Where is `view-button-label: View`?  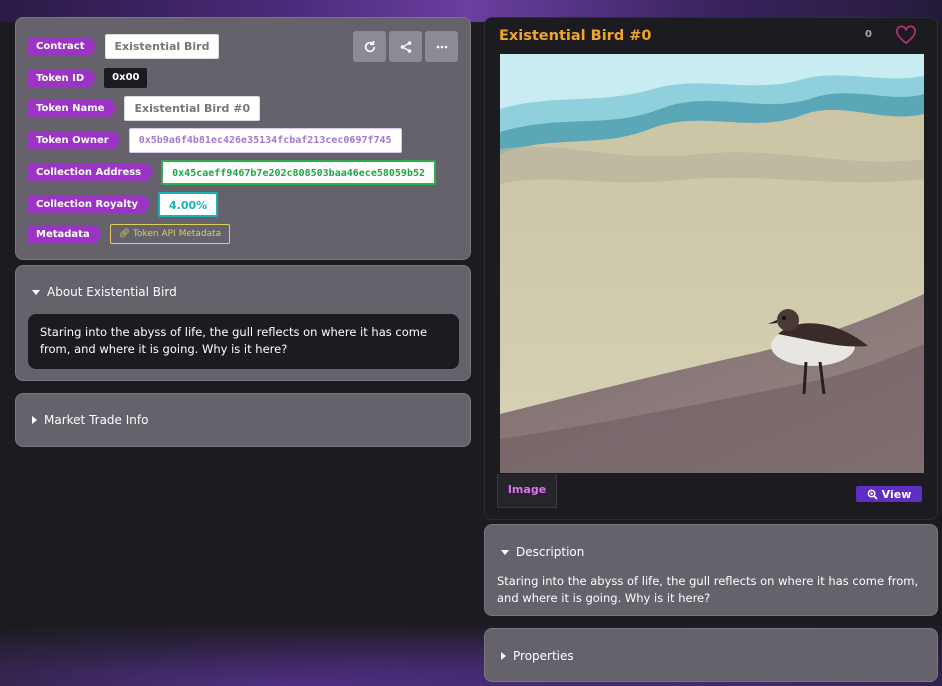 view-button-label: View is located at coordinates (896, 494).